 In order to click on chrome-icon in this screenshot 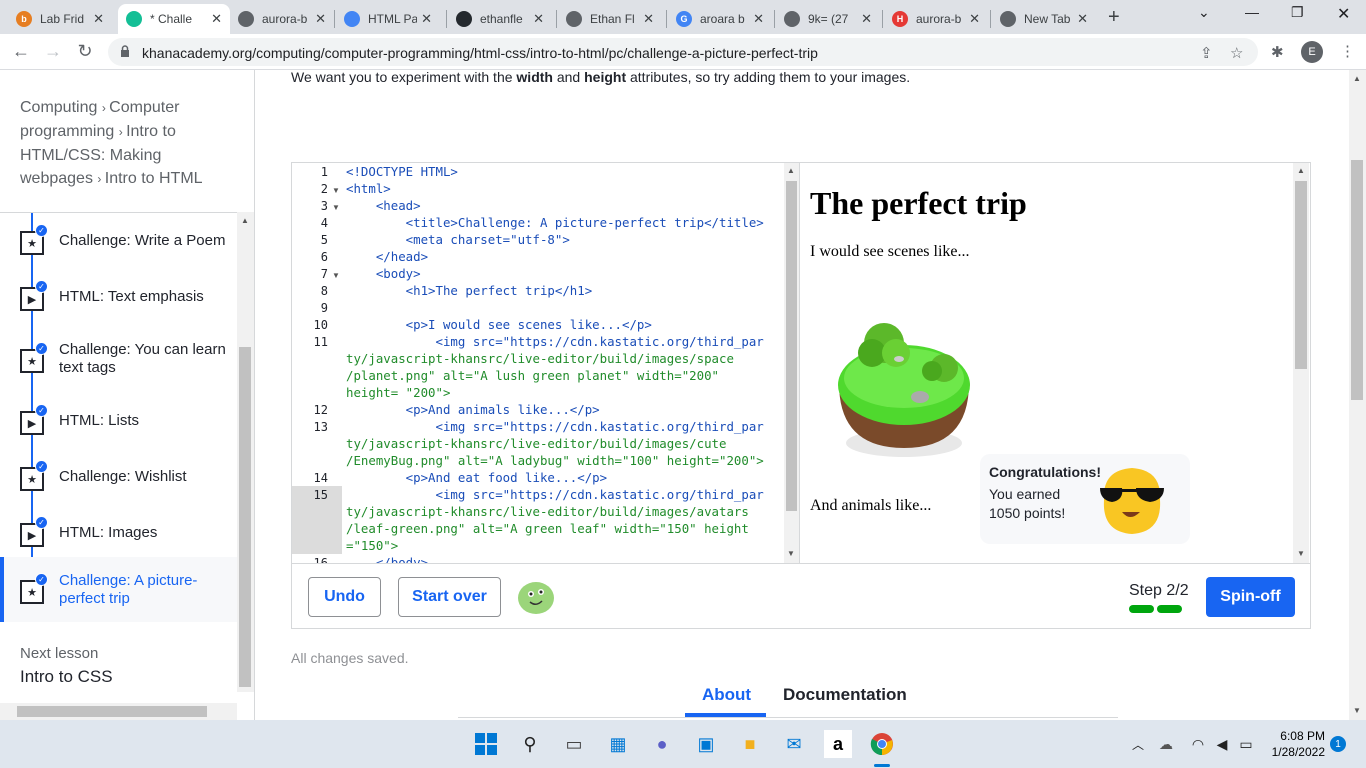, I will do `click(882, 744)`.